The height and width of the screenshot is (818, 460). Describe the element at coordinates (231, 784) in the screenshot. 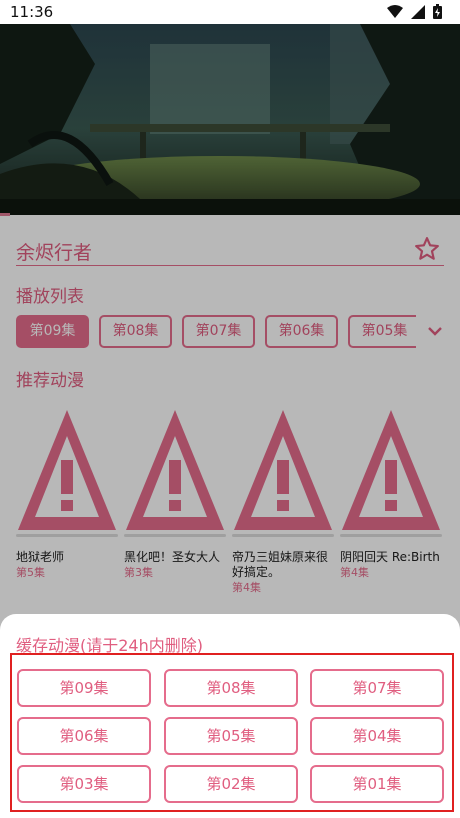

I see `cache-episode-button: 第02集` at that location.